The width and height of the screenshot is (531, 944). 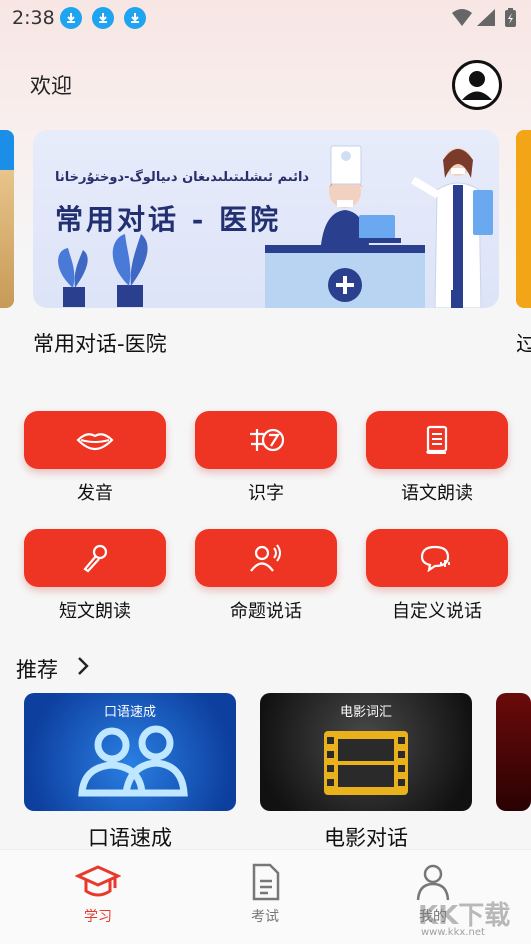 I want to click on character-icon, so click(x=267, y=440).